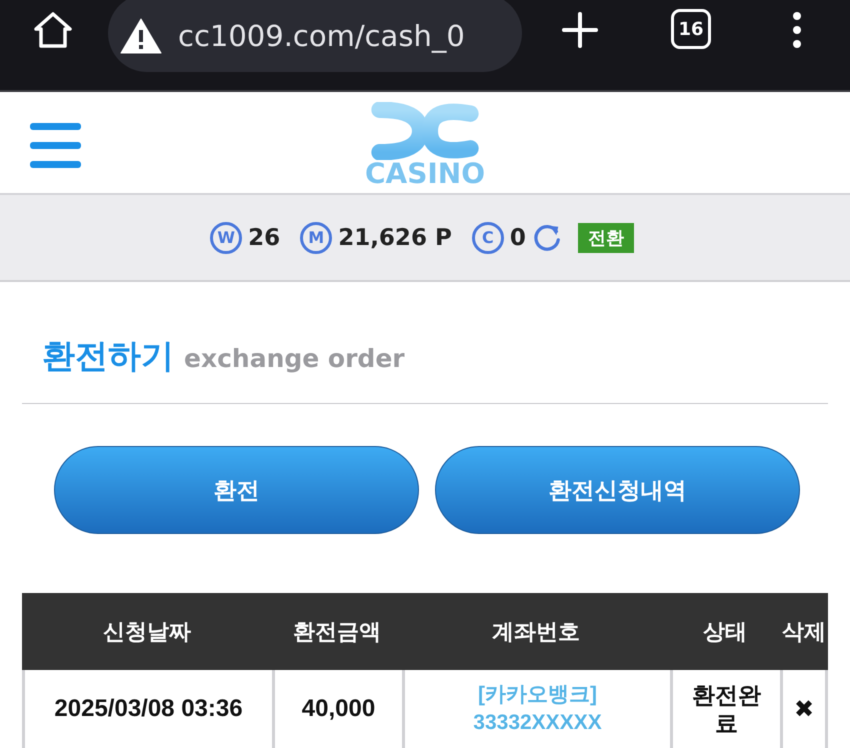 This screenshot has height=748, width=850. Describe the element at coordinates (395, 237) in the screenshot. I see `balance-value: 21,626 P` at that location.